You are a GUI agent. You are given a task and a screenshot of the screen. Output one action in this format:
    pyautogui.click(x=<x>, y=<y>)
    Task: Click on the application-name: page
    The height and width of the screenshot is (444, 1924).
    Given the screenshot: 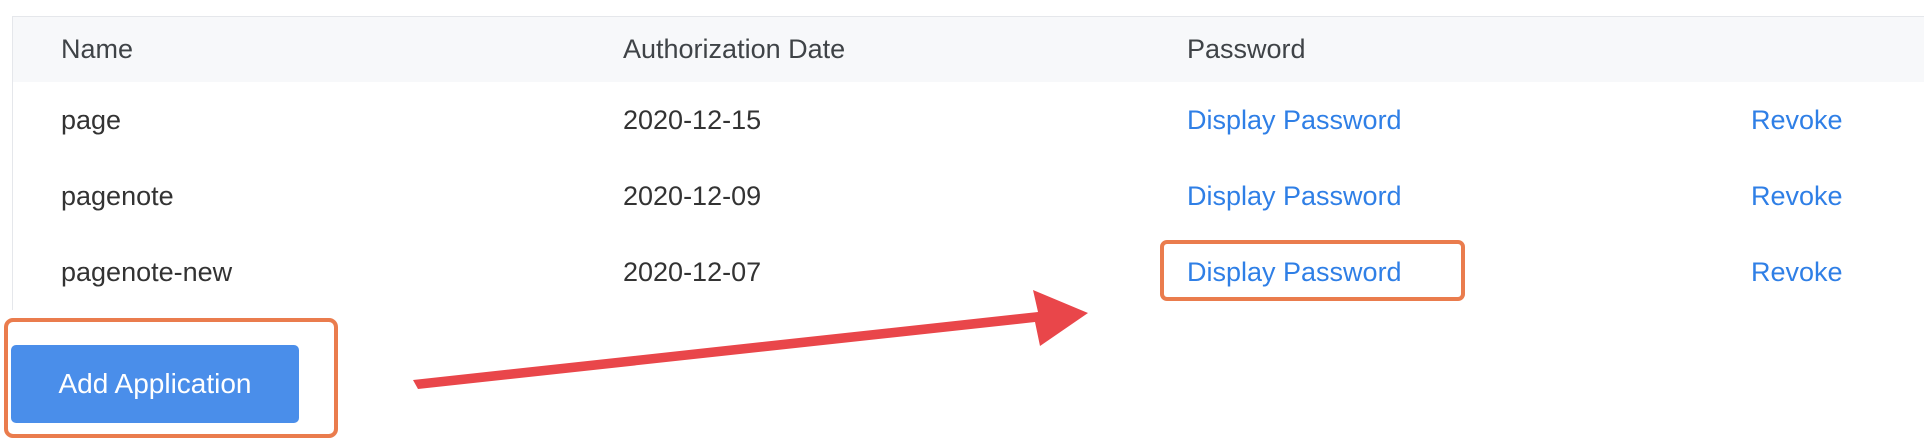 What is the action you would take?
    pyautogui.click(x=91, y=119)
    